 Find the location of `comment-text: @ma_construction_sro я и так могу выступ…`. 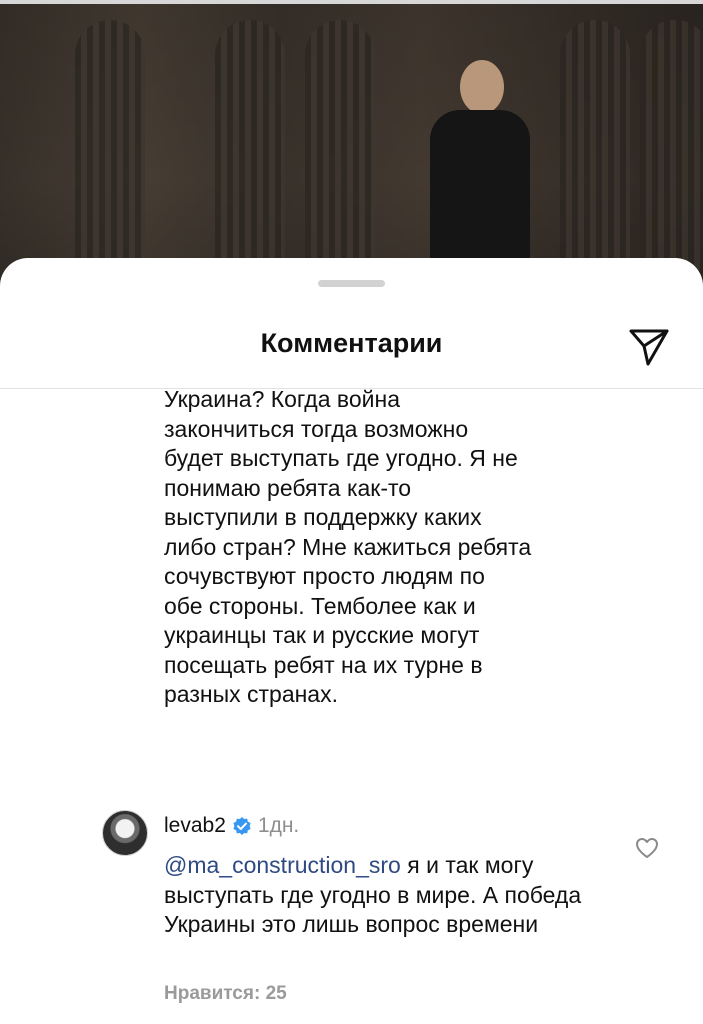

comment-text: @ma_construction_sro я и так могу выступ… is located at coordinates (394, 895).